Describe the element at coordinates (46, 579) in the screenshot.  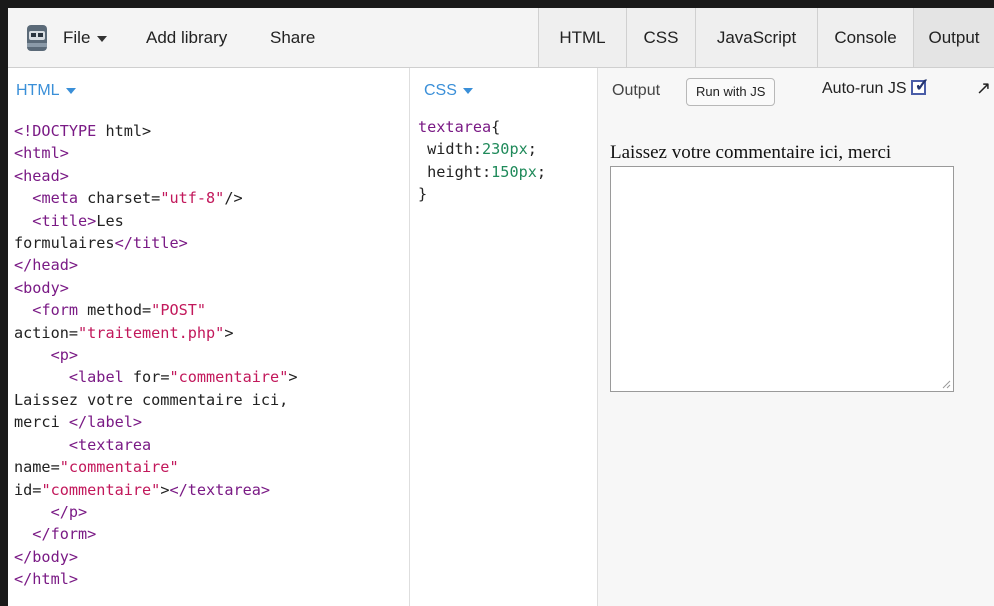
I see `html-code-line: </html>` at that location.